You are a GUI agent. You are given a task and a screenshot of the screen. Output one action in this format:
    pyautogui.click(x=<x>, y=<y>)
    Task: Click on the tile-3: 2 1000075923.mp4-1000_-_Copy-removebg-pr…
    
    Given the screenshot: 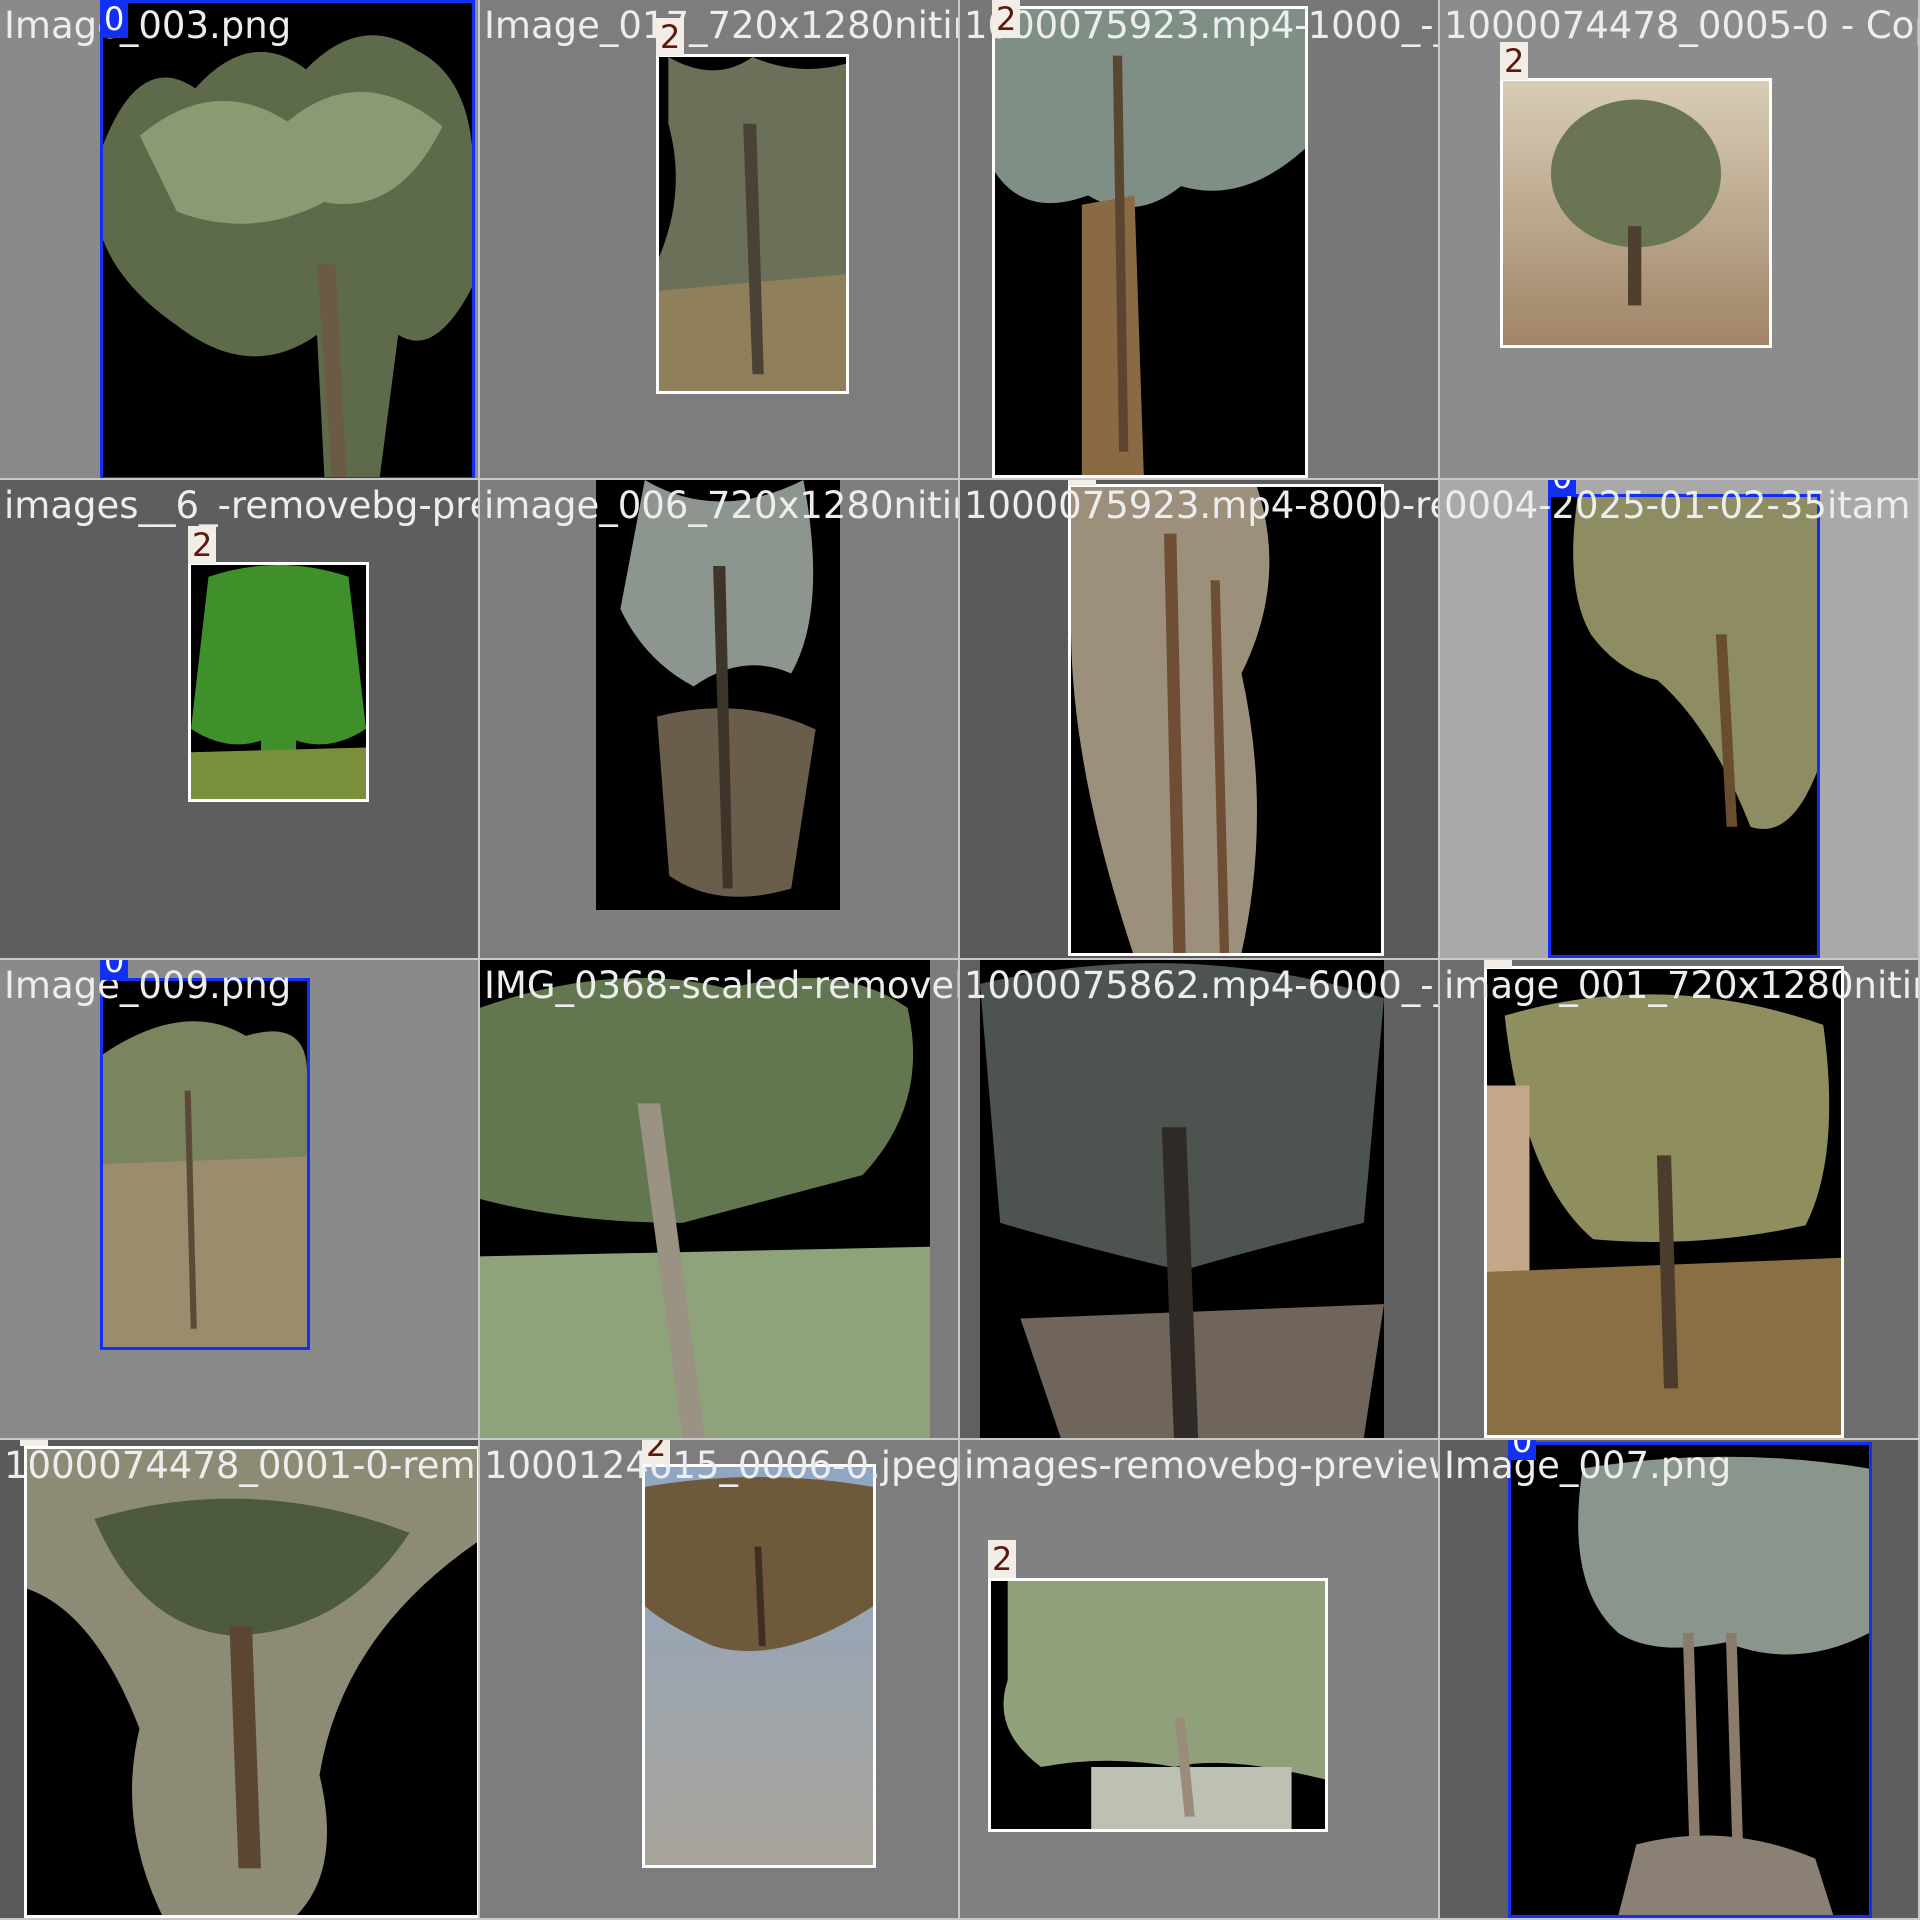 What is the action you would take?
    pyautogui.click(x=1200, y=240)
    